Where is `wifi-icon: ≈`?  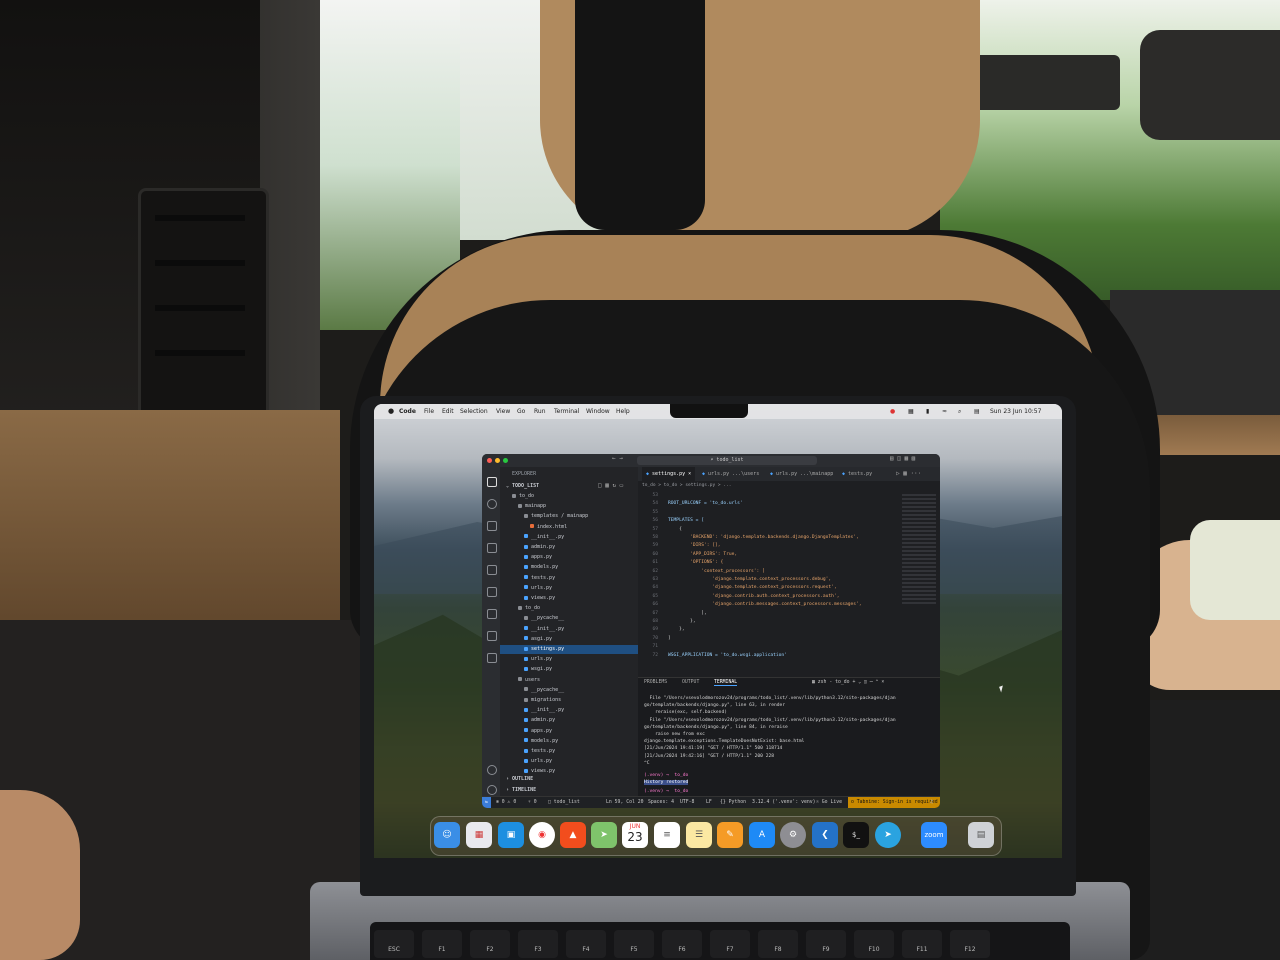
wifi-icon: ≈ is located at coordinates (944, 411).